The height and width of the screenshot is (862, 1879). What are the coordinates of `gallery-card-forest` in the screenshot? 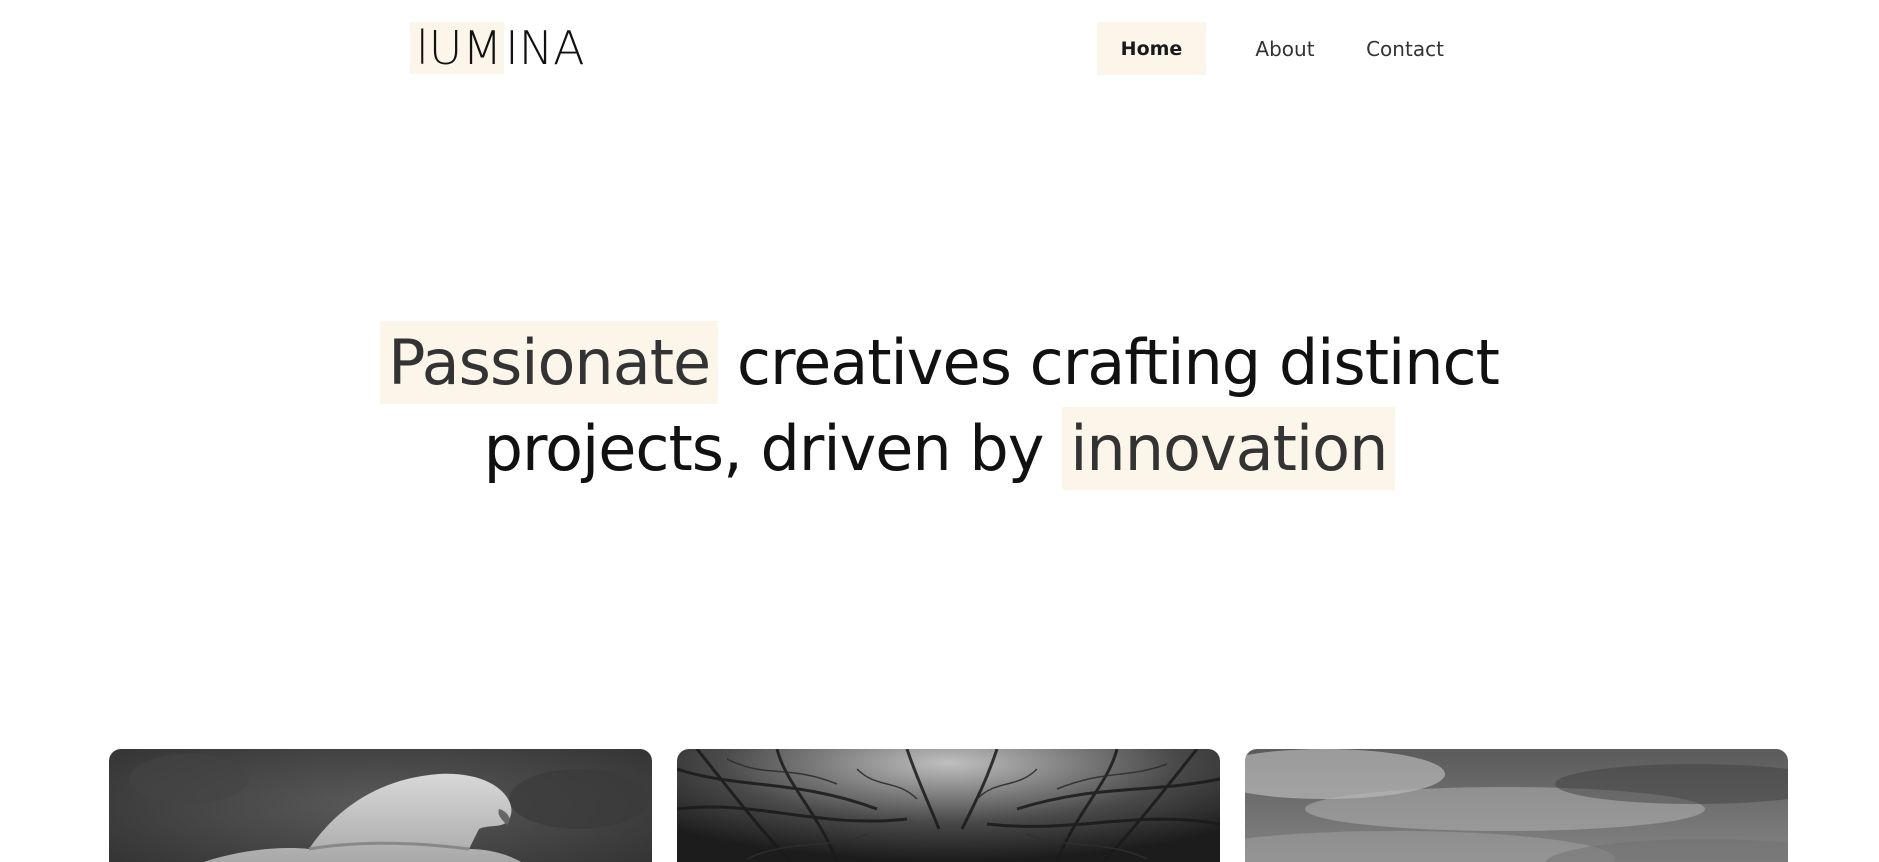 It's located at (948, 805).